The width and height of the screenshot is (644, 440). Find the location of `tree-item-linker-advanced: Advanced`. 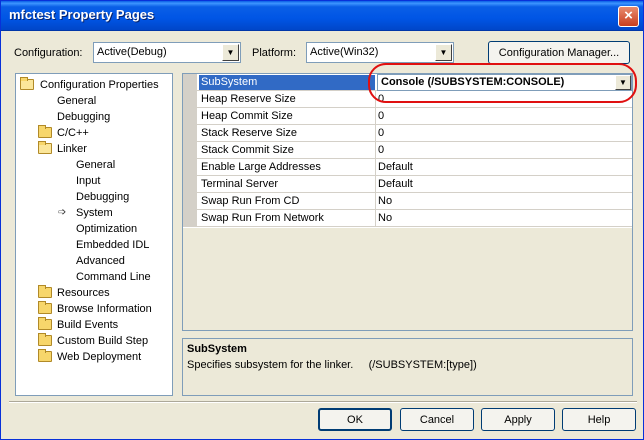

tree-item-linker-advanced: Advanced is located at coordinates (100, 261).